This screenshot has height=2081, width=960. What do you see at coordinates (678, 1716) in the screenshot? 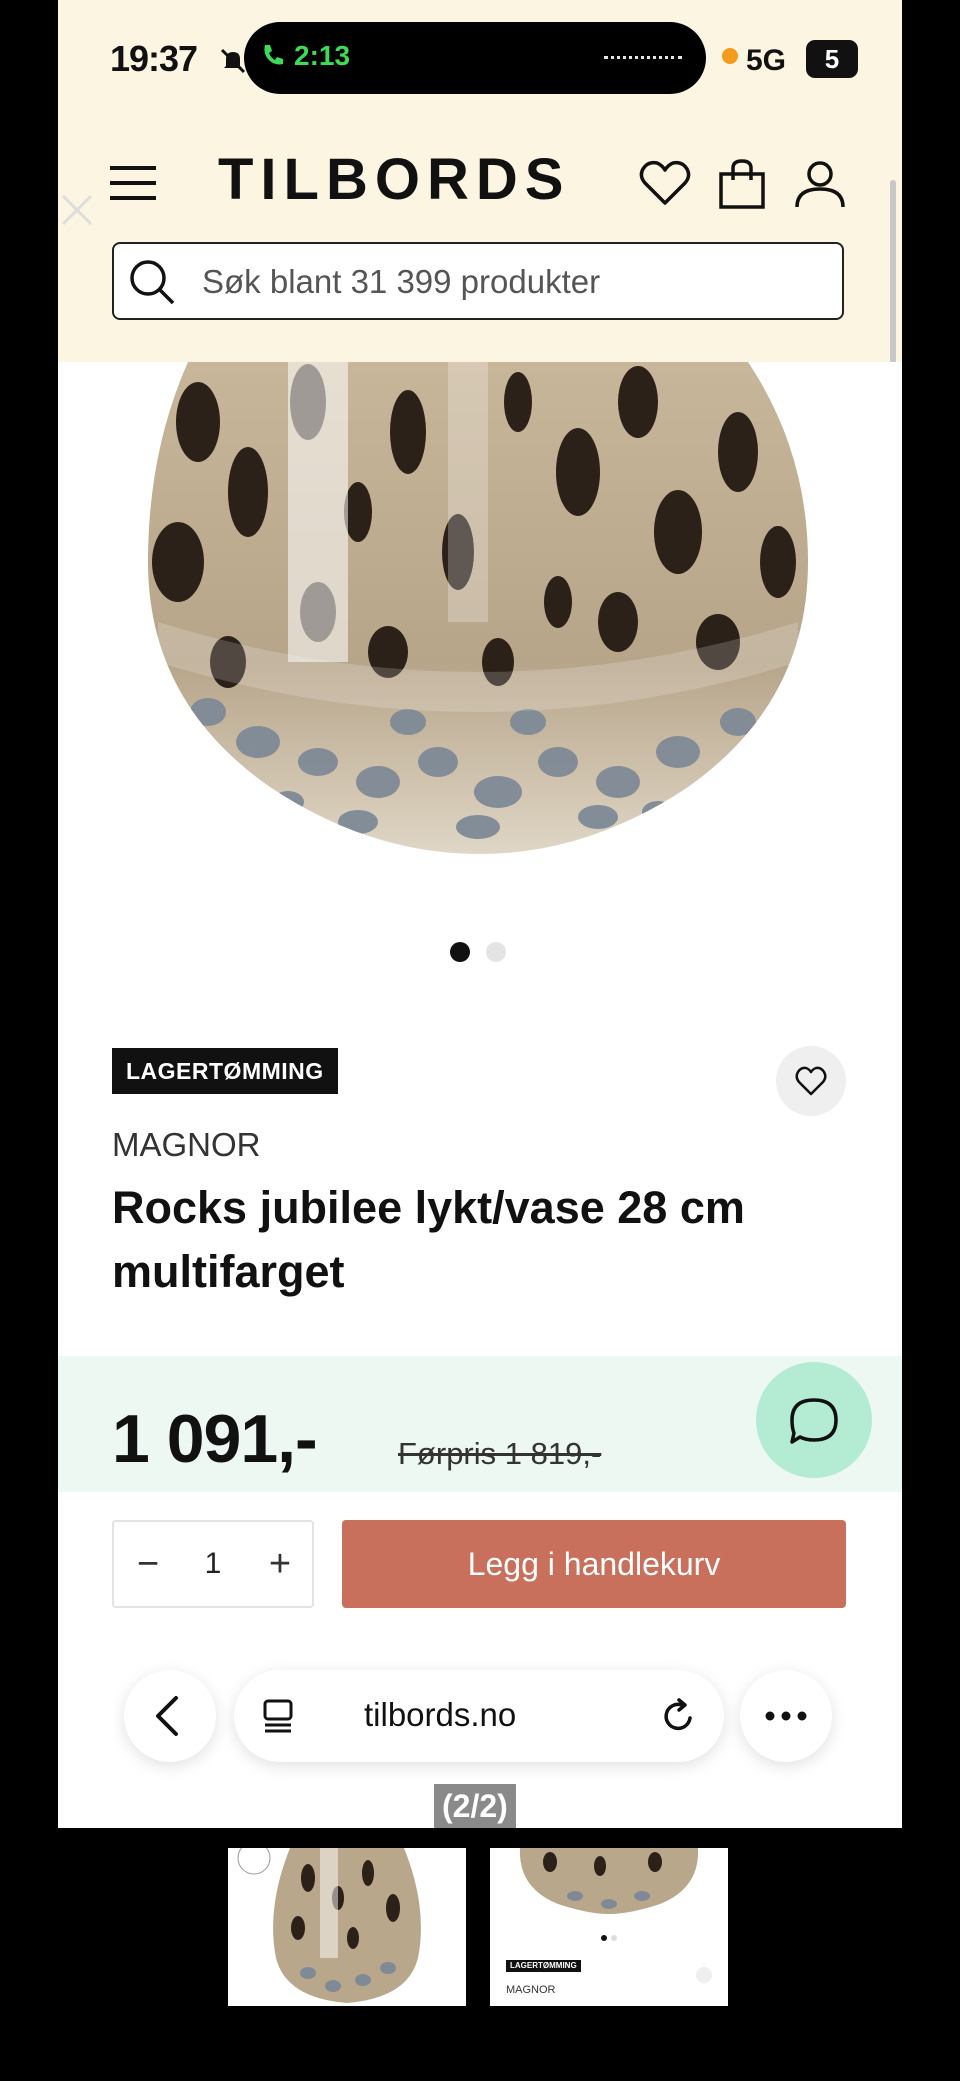
I see `reload-icon` at bounding box center [678, 1716].